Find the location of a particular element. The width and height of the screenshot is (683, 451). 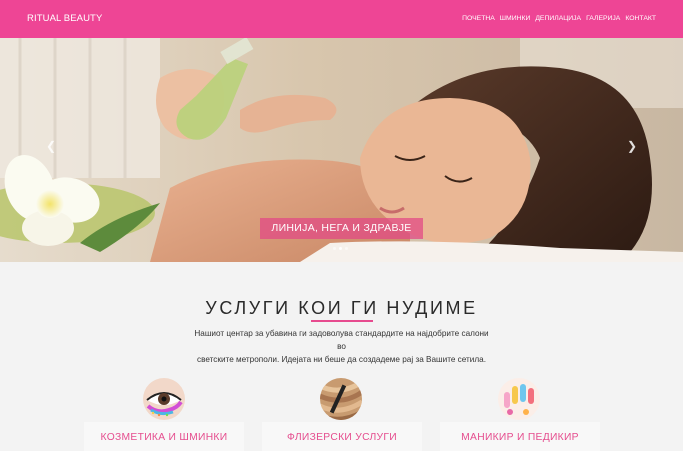

carousel-dot-active is located at coordinates (340, 248).